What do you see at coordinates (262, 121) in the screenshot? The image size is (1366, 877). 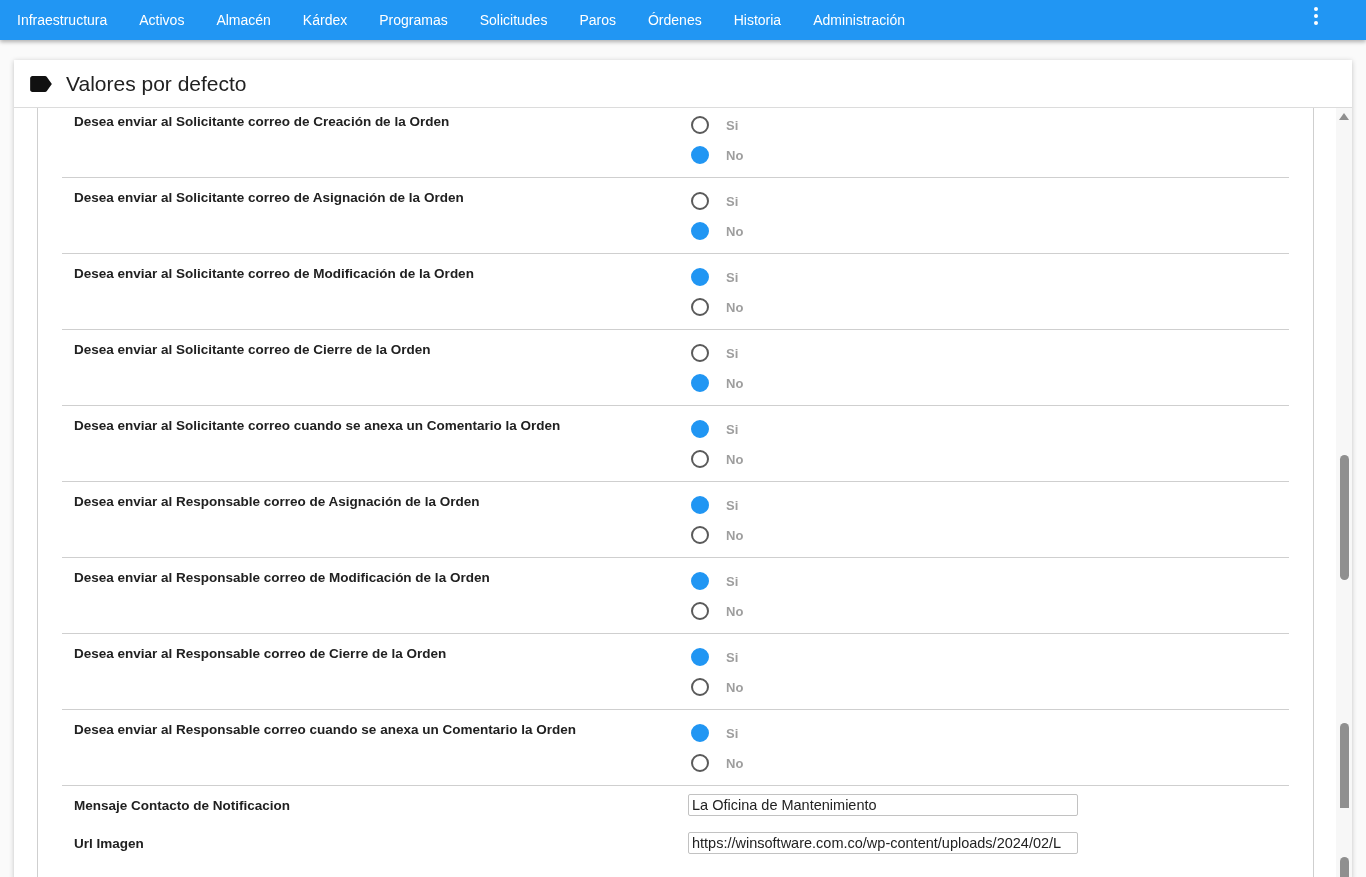 I see `option-label: Desea enviar al Solicitante correo de Creación de la Orden` at bounding box center [262, 121].